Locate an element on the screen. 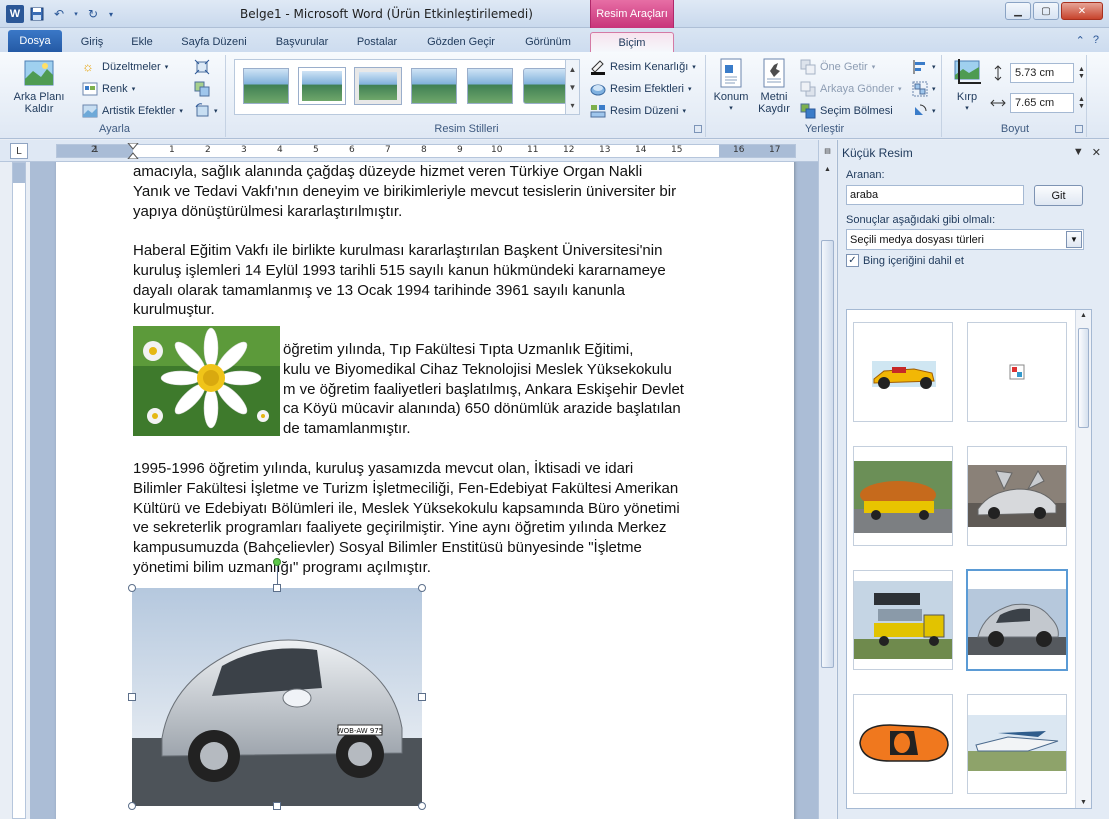 The width and height of the screenshot is (1109, 819). tab-file: Dosya is located at coordinates (35, 41).